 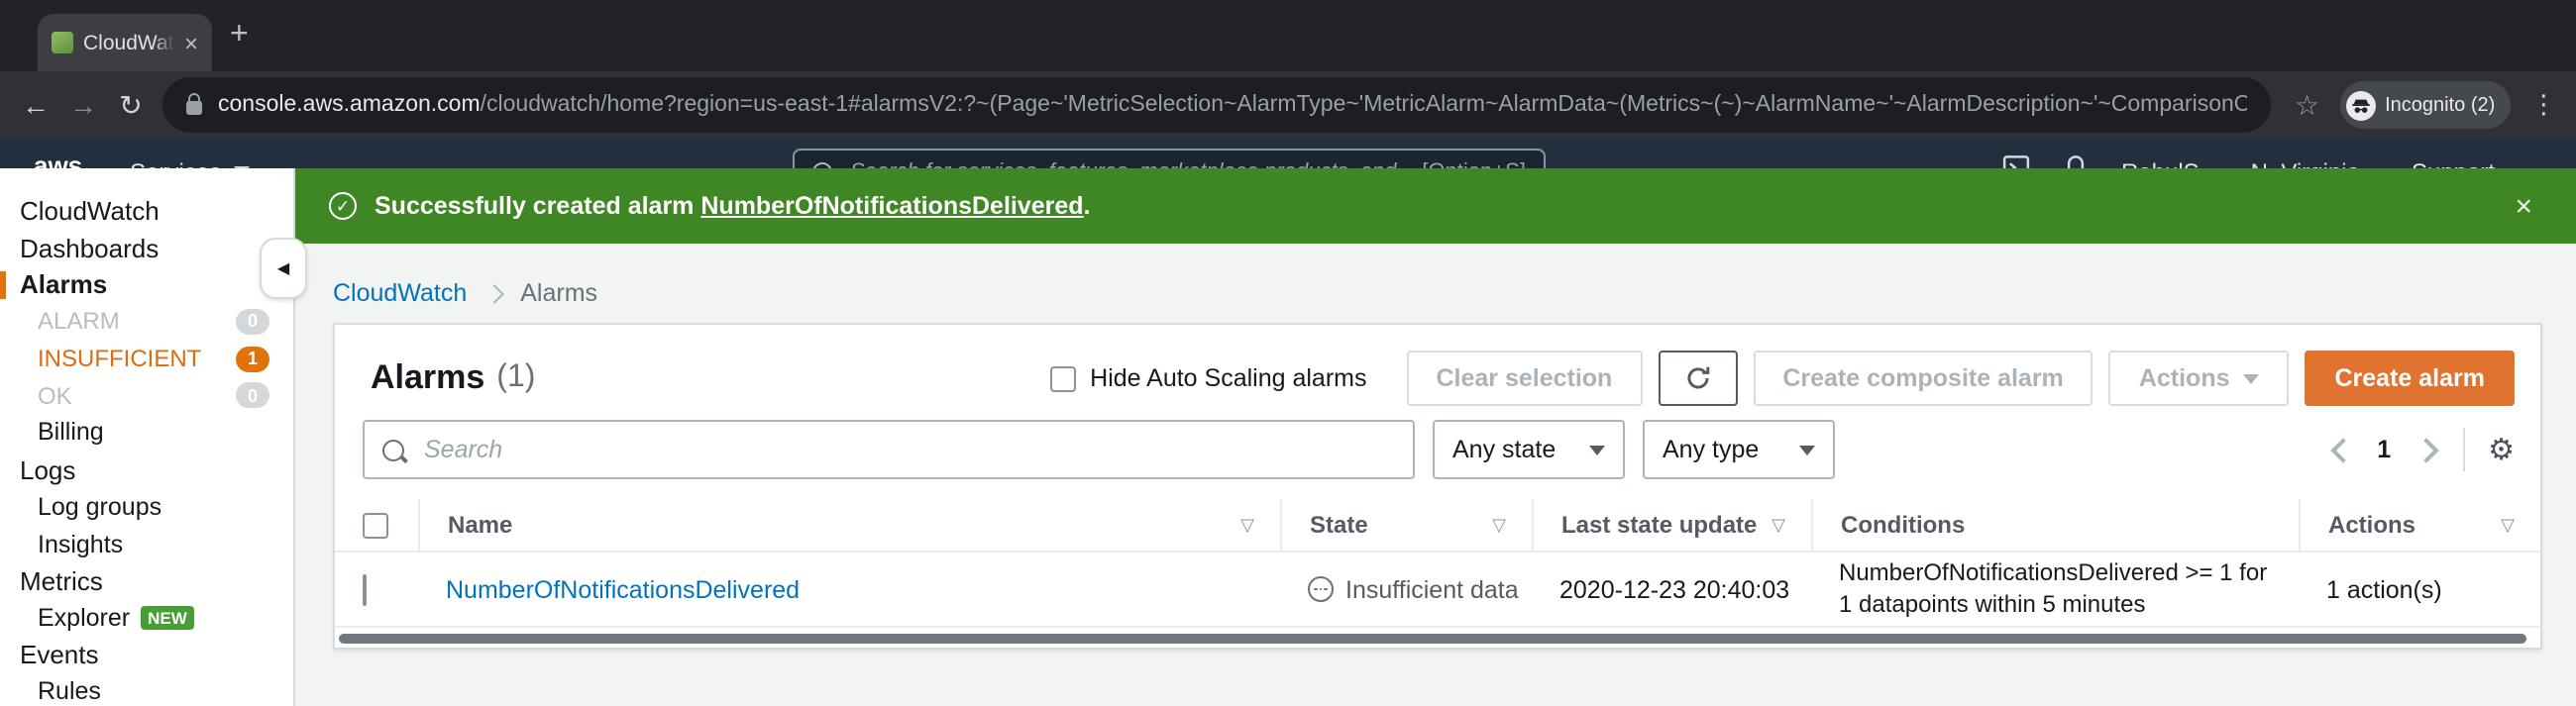 What do you see at coordinates (1432, 639) in the screenshot?
I see `horizontal-scrollbar` at bounding box center [1432, 639].